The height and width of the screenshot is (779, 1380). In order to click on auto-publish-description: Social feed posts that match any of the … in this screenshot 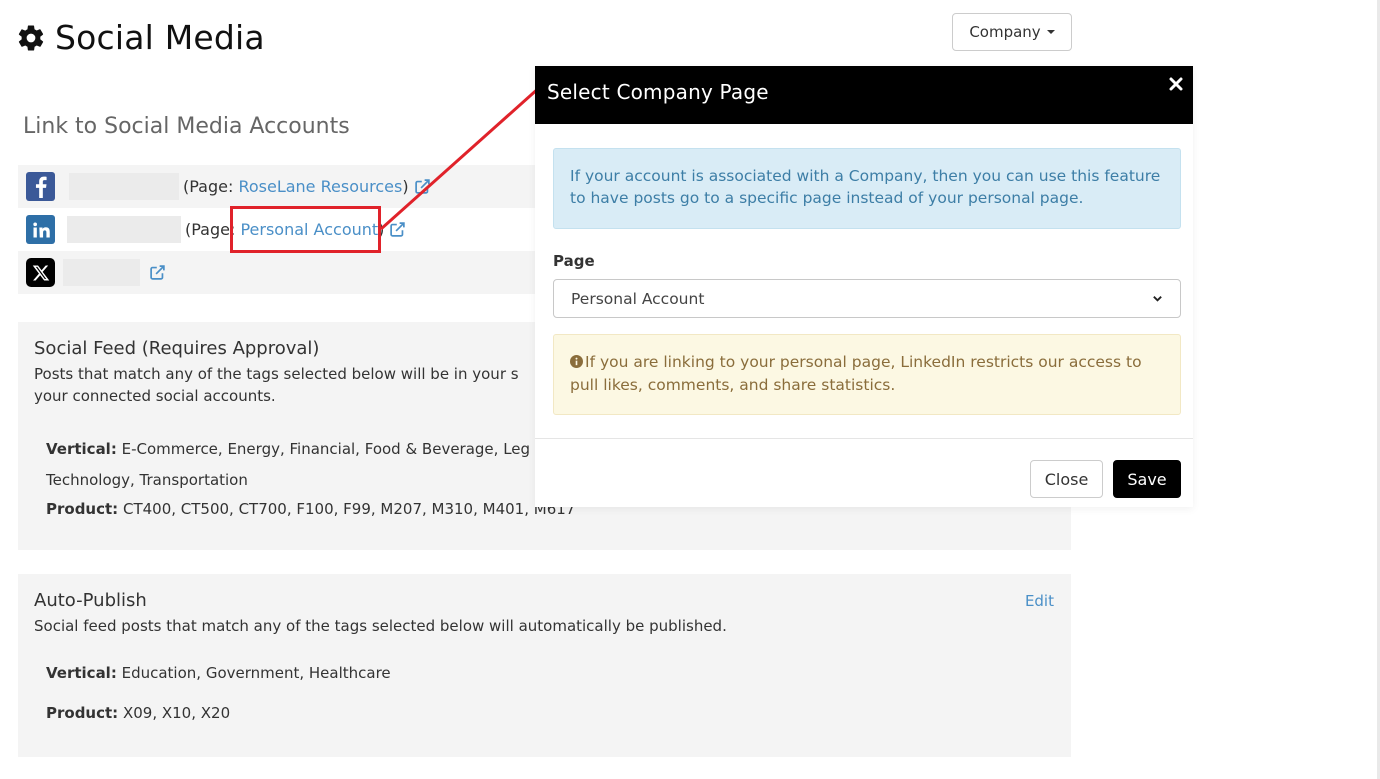, I will do `click(380, 626)`.